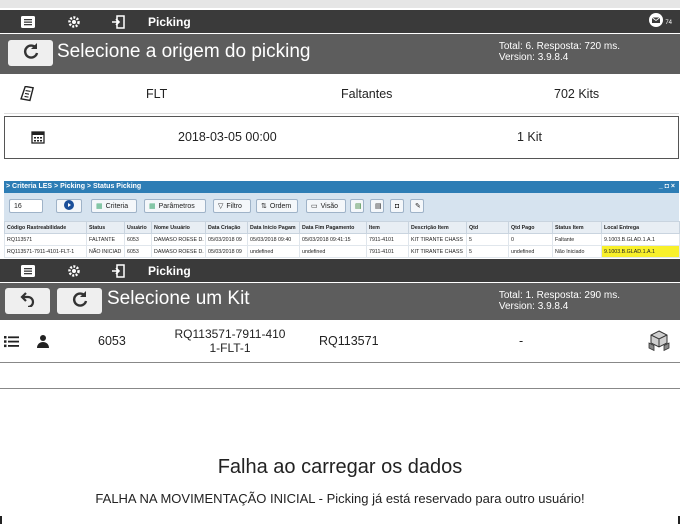 This screenshot has width=680, height=524. I want to click on print-icon: ▤, so click(378, 206).